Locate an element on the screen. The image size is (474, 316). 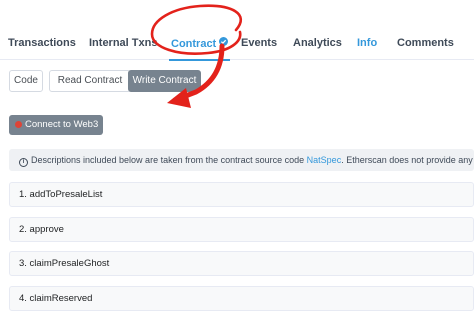
connect-web3-button: Connect to Web3 is located at coordinates (56, 125).